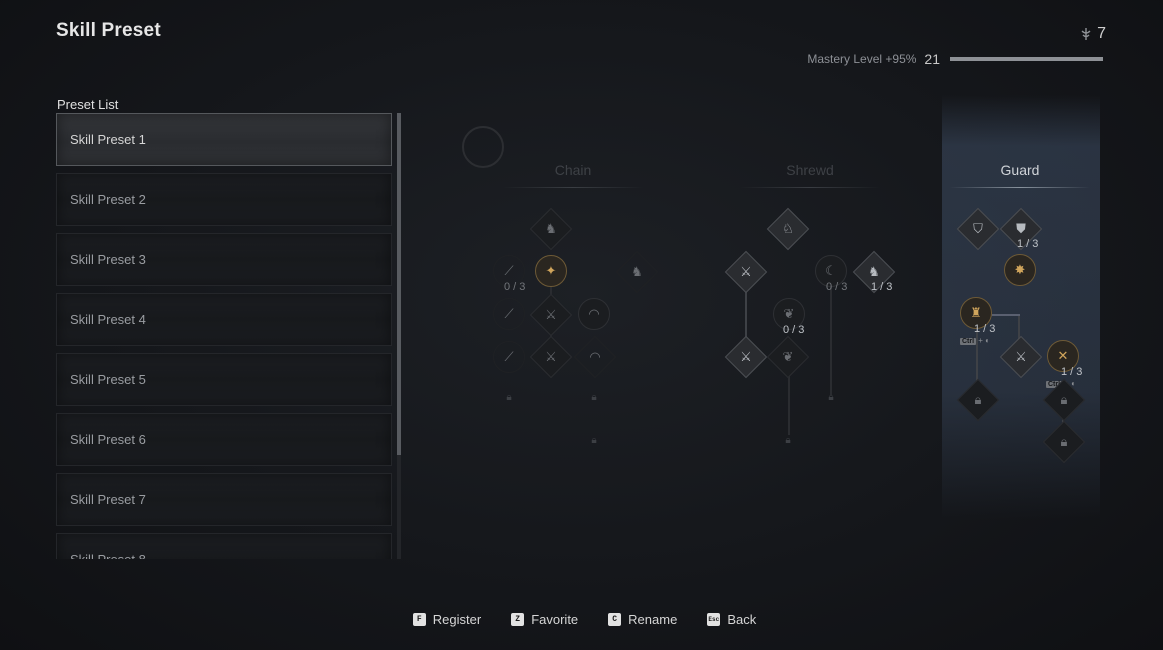 This screenshot has height=650, width=1163. I want to click on mastery-level-value: 21, so click(932, 59).